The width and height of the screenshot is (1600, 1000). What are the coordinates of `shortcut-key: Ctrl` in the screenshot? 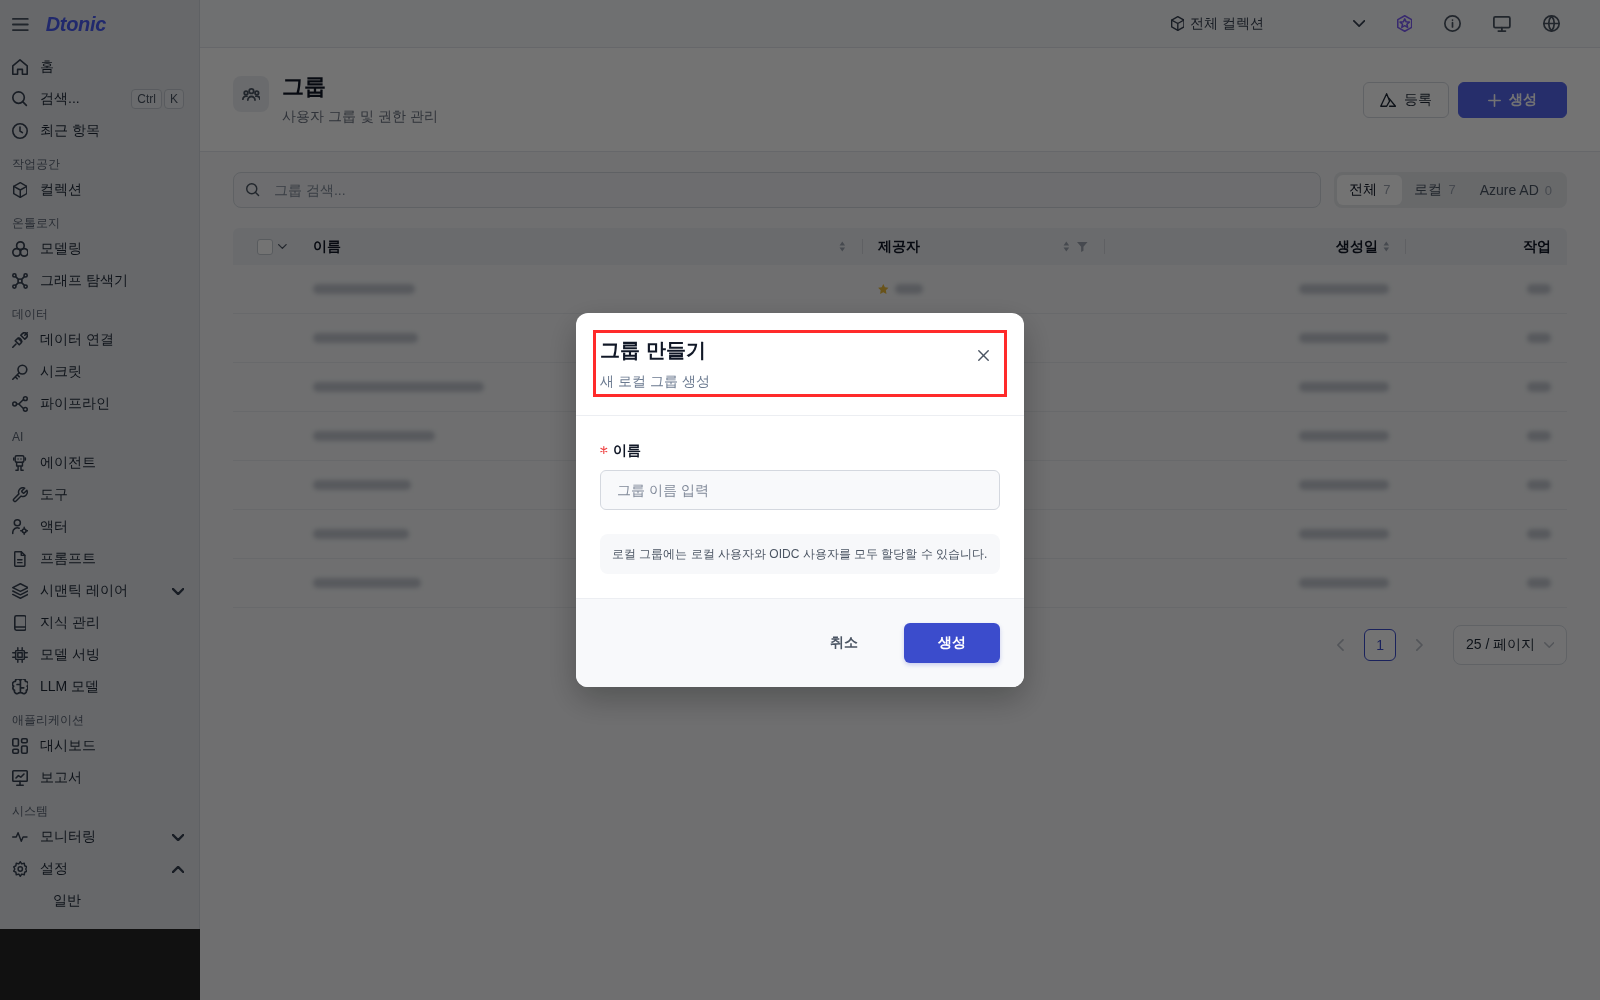 It's located at (146, 99).